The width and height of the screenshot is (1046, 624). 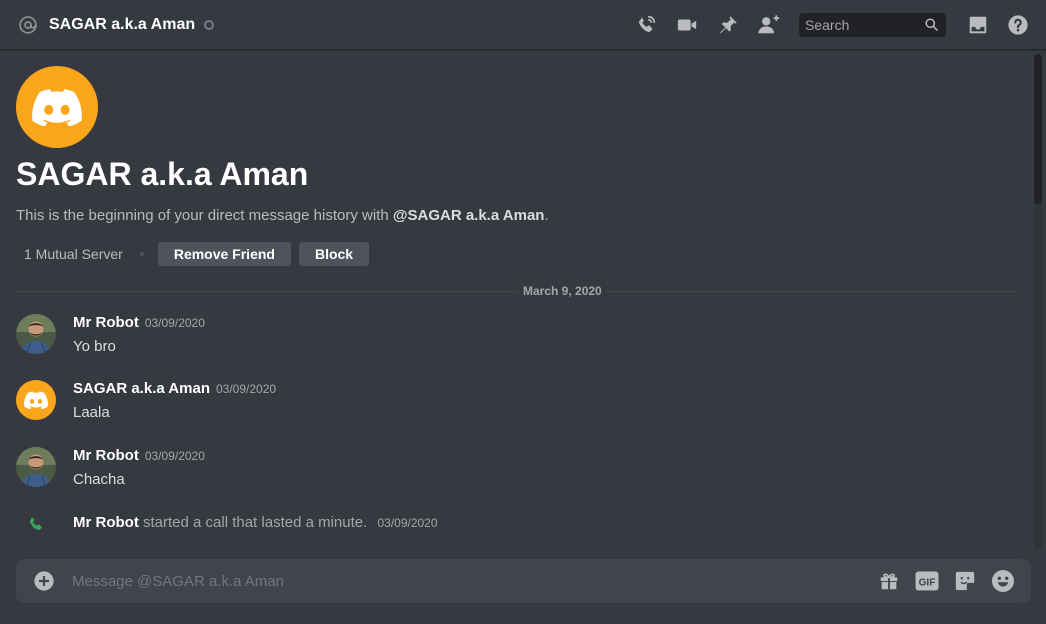 What do you see at coordinates (36, 524) in the screenshot?
I see `phone-icon` at bounding box center [36, 524].